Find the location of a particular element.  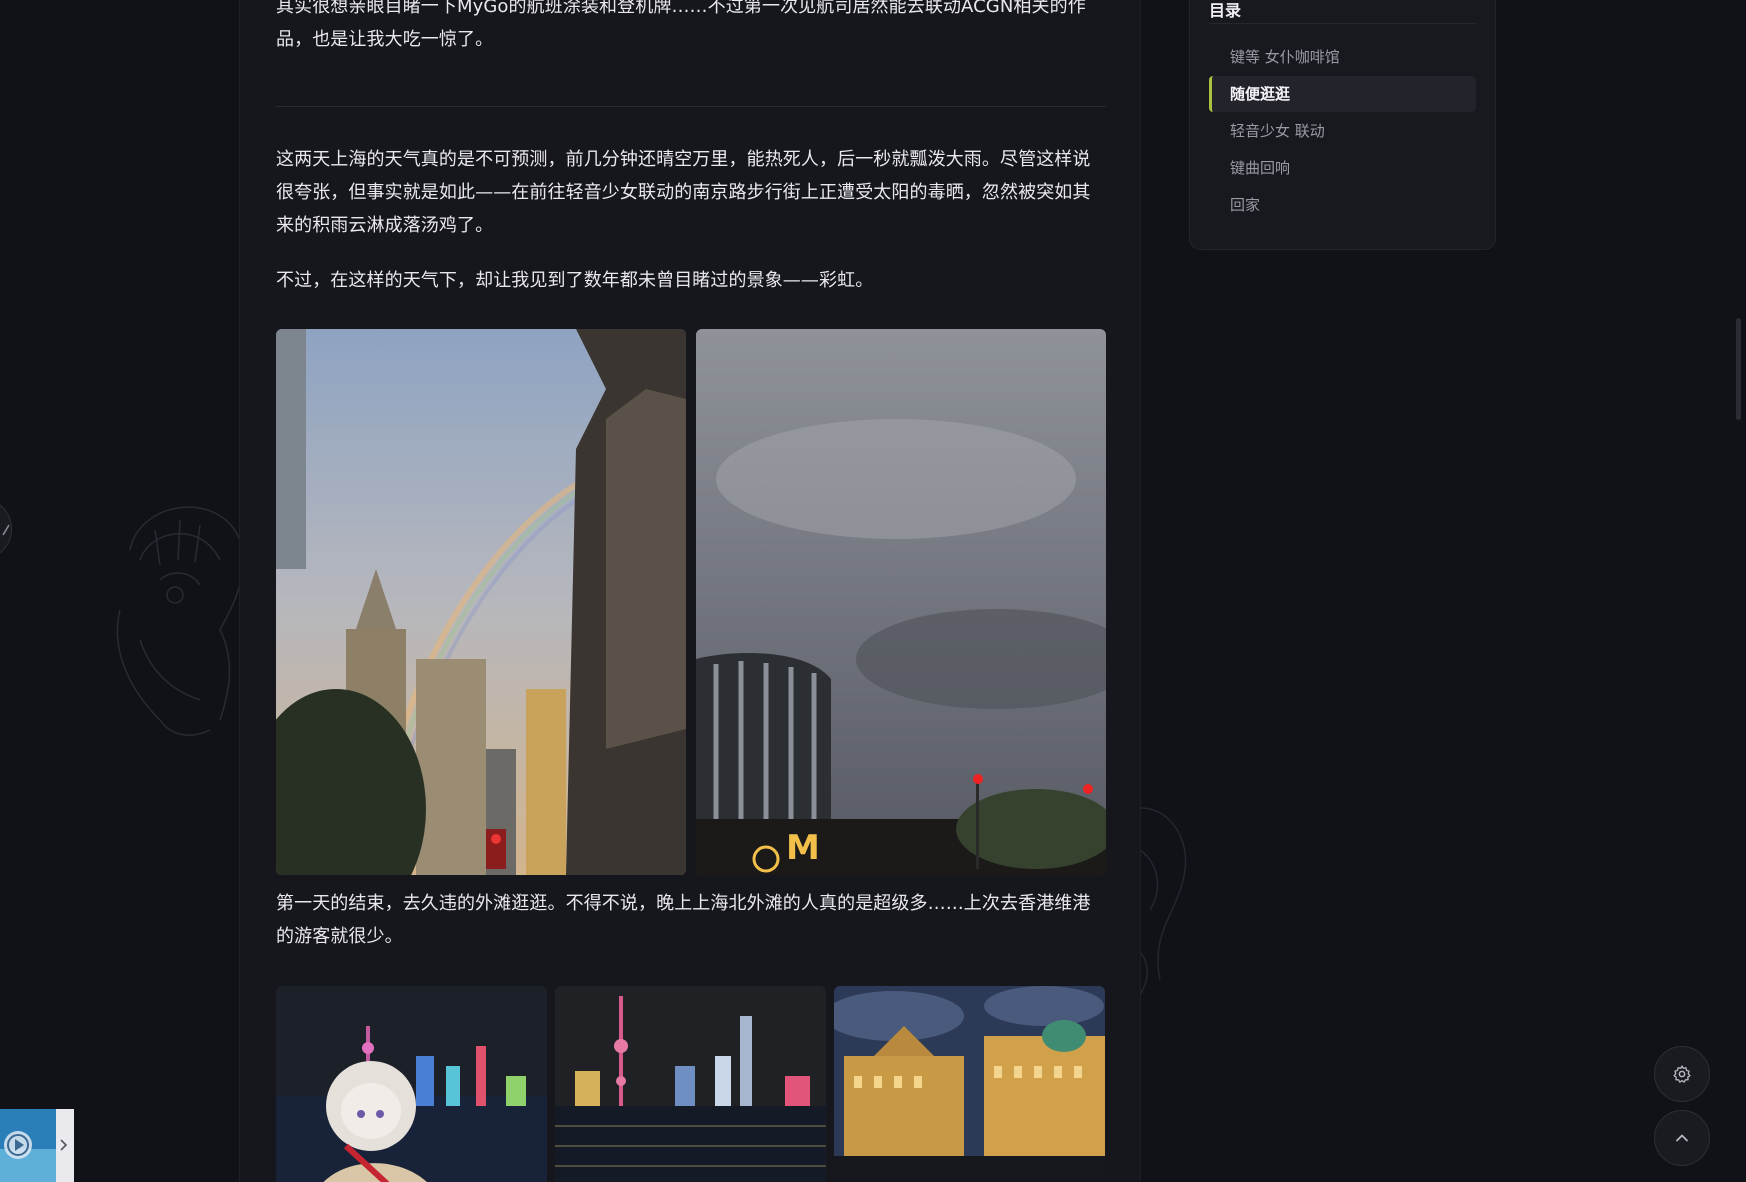

toc-item-key-music: 键曲回响 is located at coordinates (1342, 168).